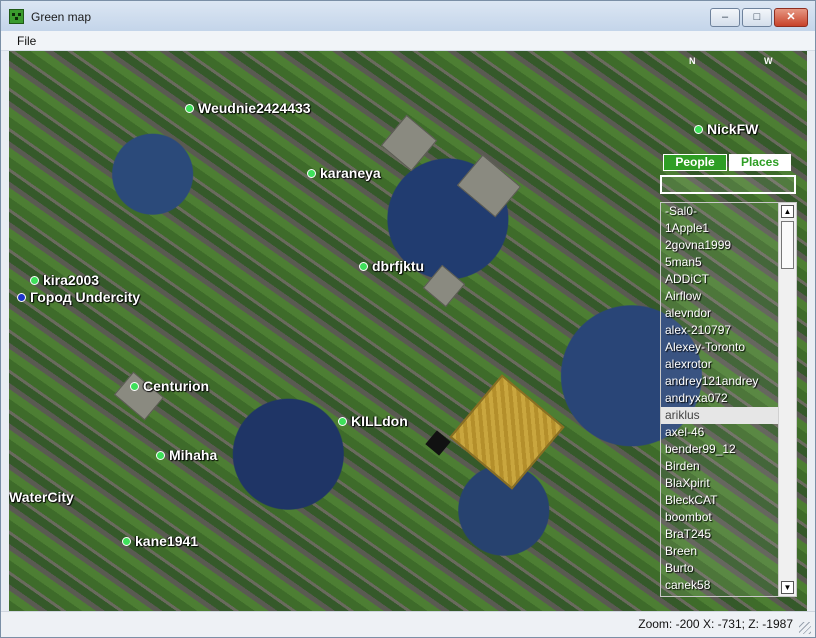  I want to click on list-item: BlaXpirit, so click(719, 483).